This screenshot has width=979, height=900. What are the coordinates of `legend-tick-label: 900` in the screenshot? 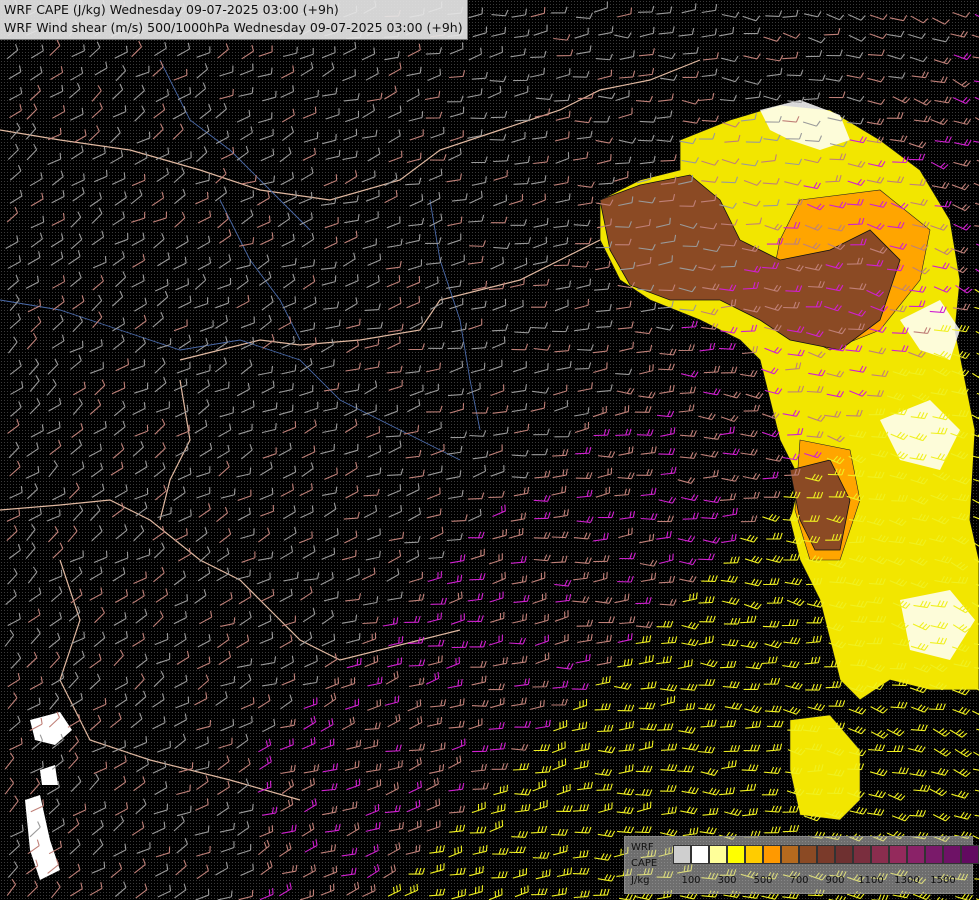 It's located at (835, 880).